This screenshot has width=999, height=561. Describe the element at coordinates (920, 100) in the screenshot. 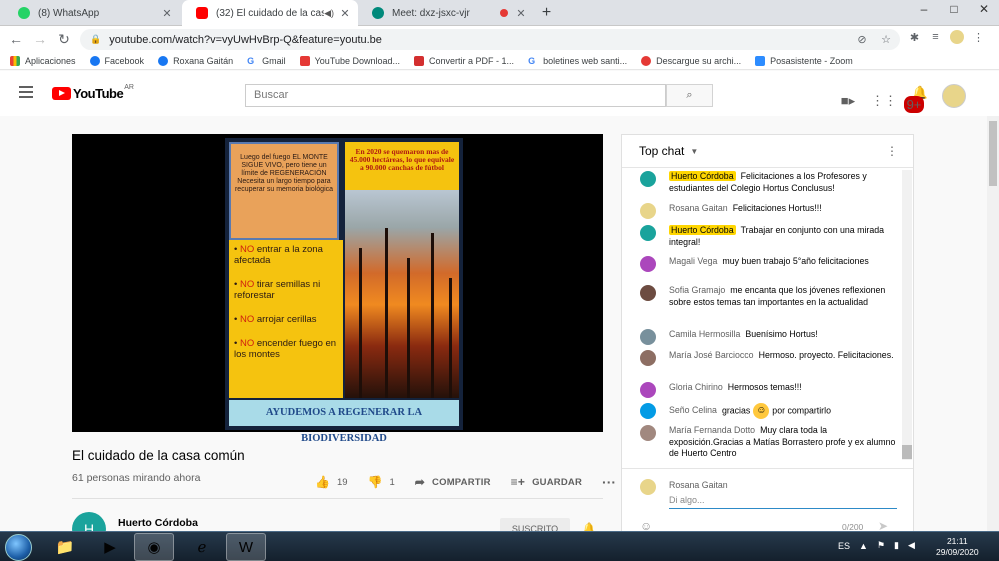

I see `notifications-bell-icon: 🔔9+` at that location.